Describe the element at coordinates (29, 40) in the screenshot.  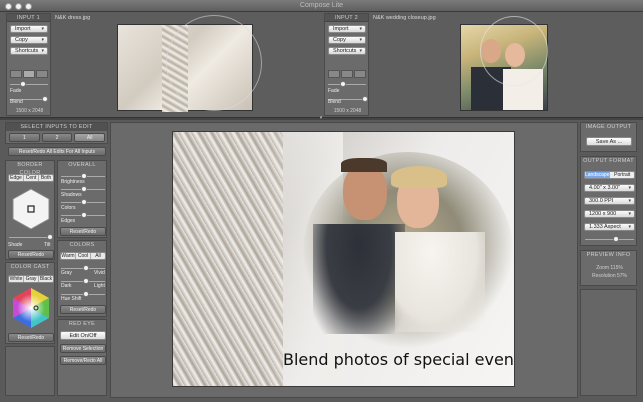
I see `input1-copy-select: Copy` at that location.